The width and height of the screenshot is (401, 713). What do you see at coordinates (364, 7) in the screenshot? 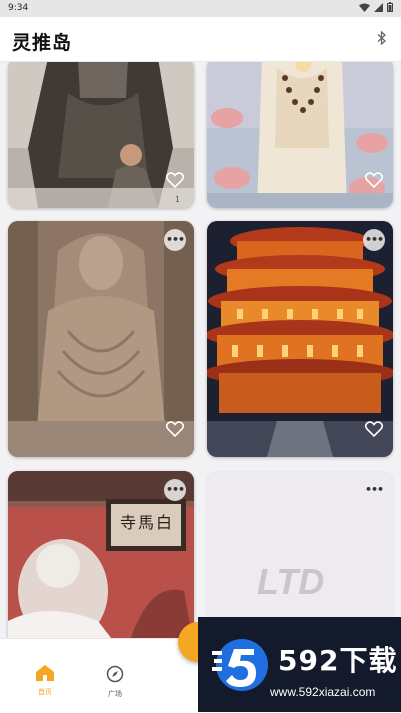
I see `wifi-icon` at bounding box center [364, 7].